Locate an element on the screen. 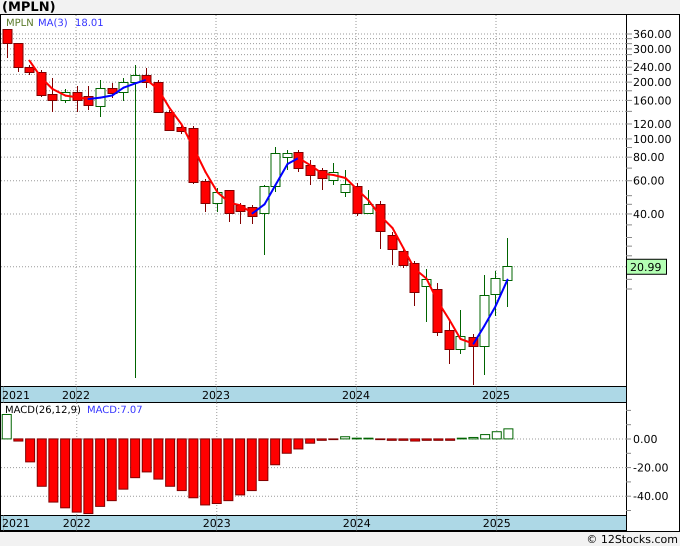  axis-label: 40.00 is located at coordinates (648, 214).